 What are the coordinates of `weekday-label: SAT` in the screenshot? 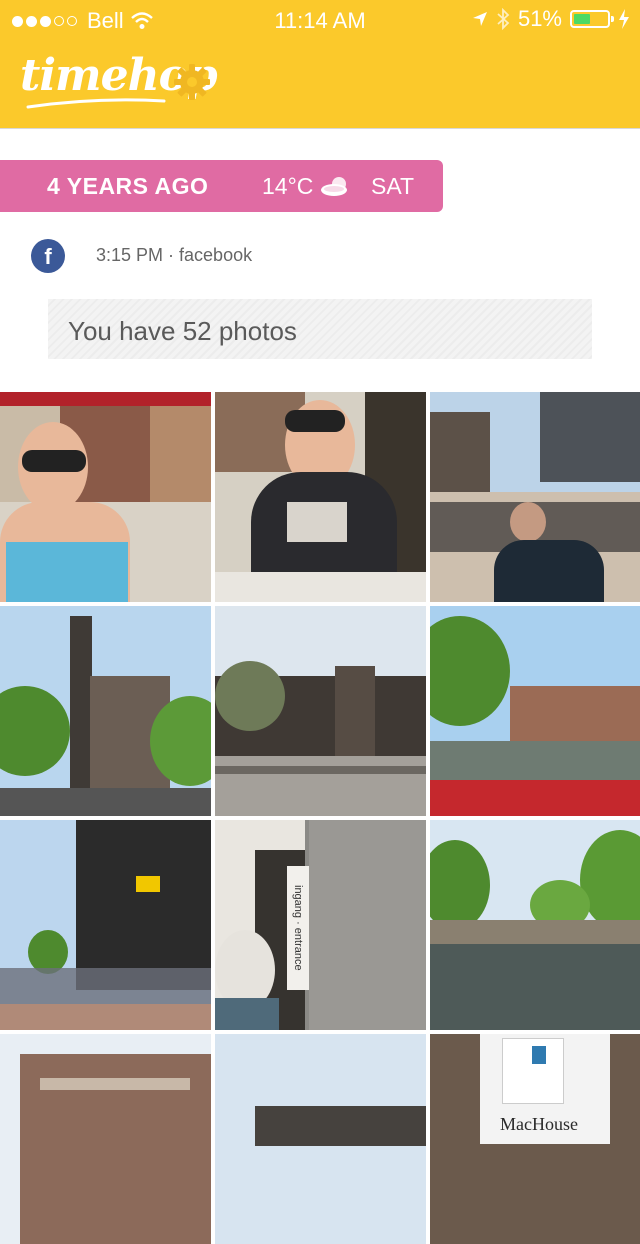 It's located at (393, 186).